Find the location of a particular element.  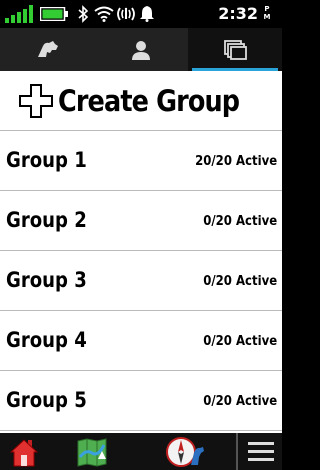

group-status: 20/20 Active is located at coordinates (235, 161).